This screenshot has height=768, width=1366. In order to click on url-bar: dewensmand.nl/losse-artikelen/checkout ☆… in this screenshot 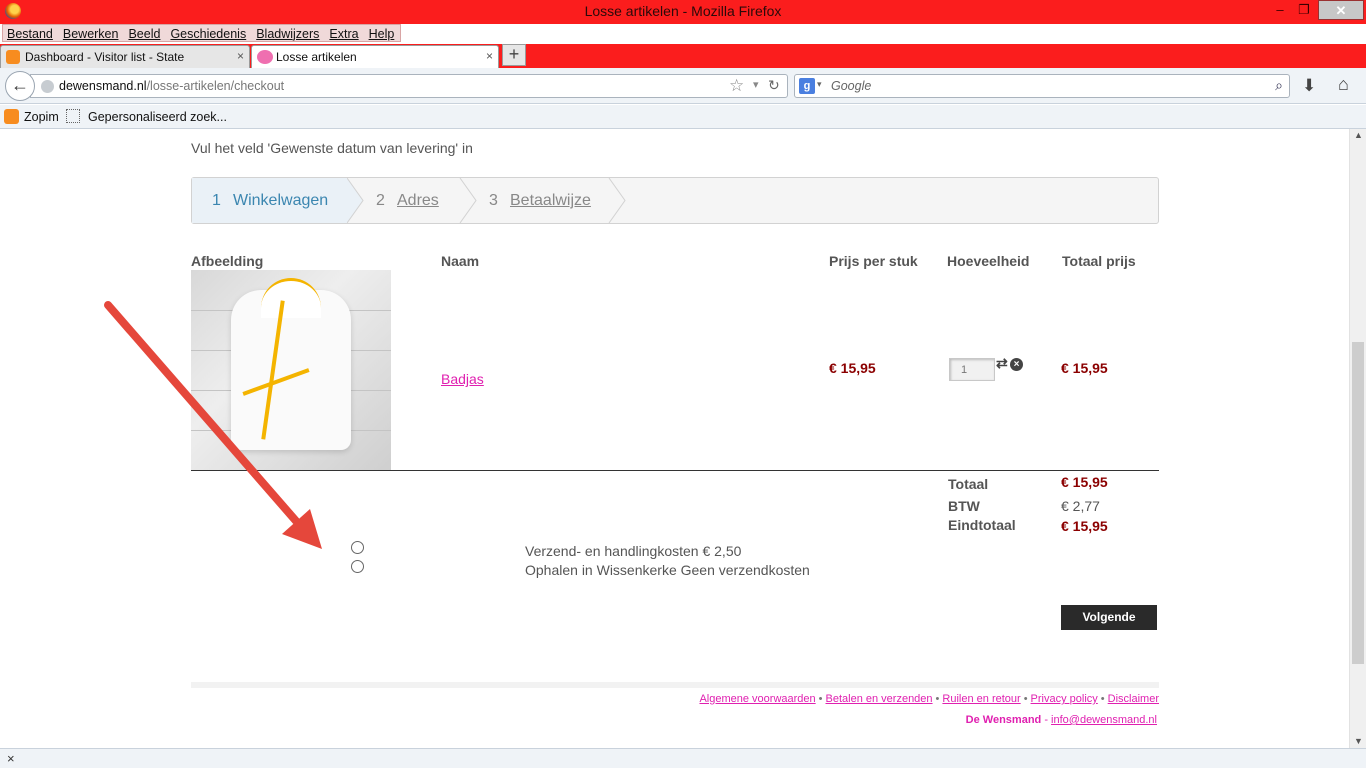, I will do `click(409, 86)`.